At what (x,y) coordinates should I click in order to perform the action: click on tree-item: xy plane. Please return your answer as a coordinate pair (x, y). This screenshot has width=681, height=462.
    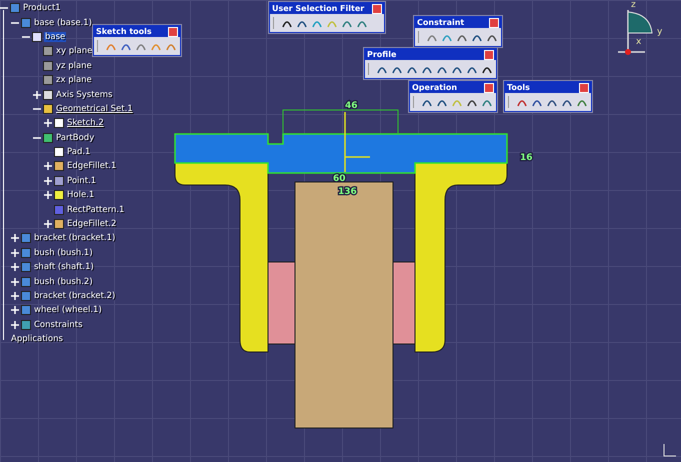
    Looking at the image, I should click on (74, 51).